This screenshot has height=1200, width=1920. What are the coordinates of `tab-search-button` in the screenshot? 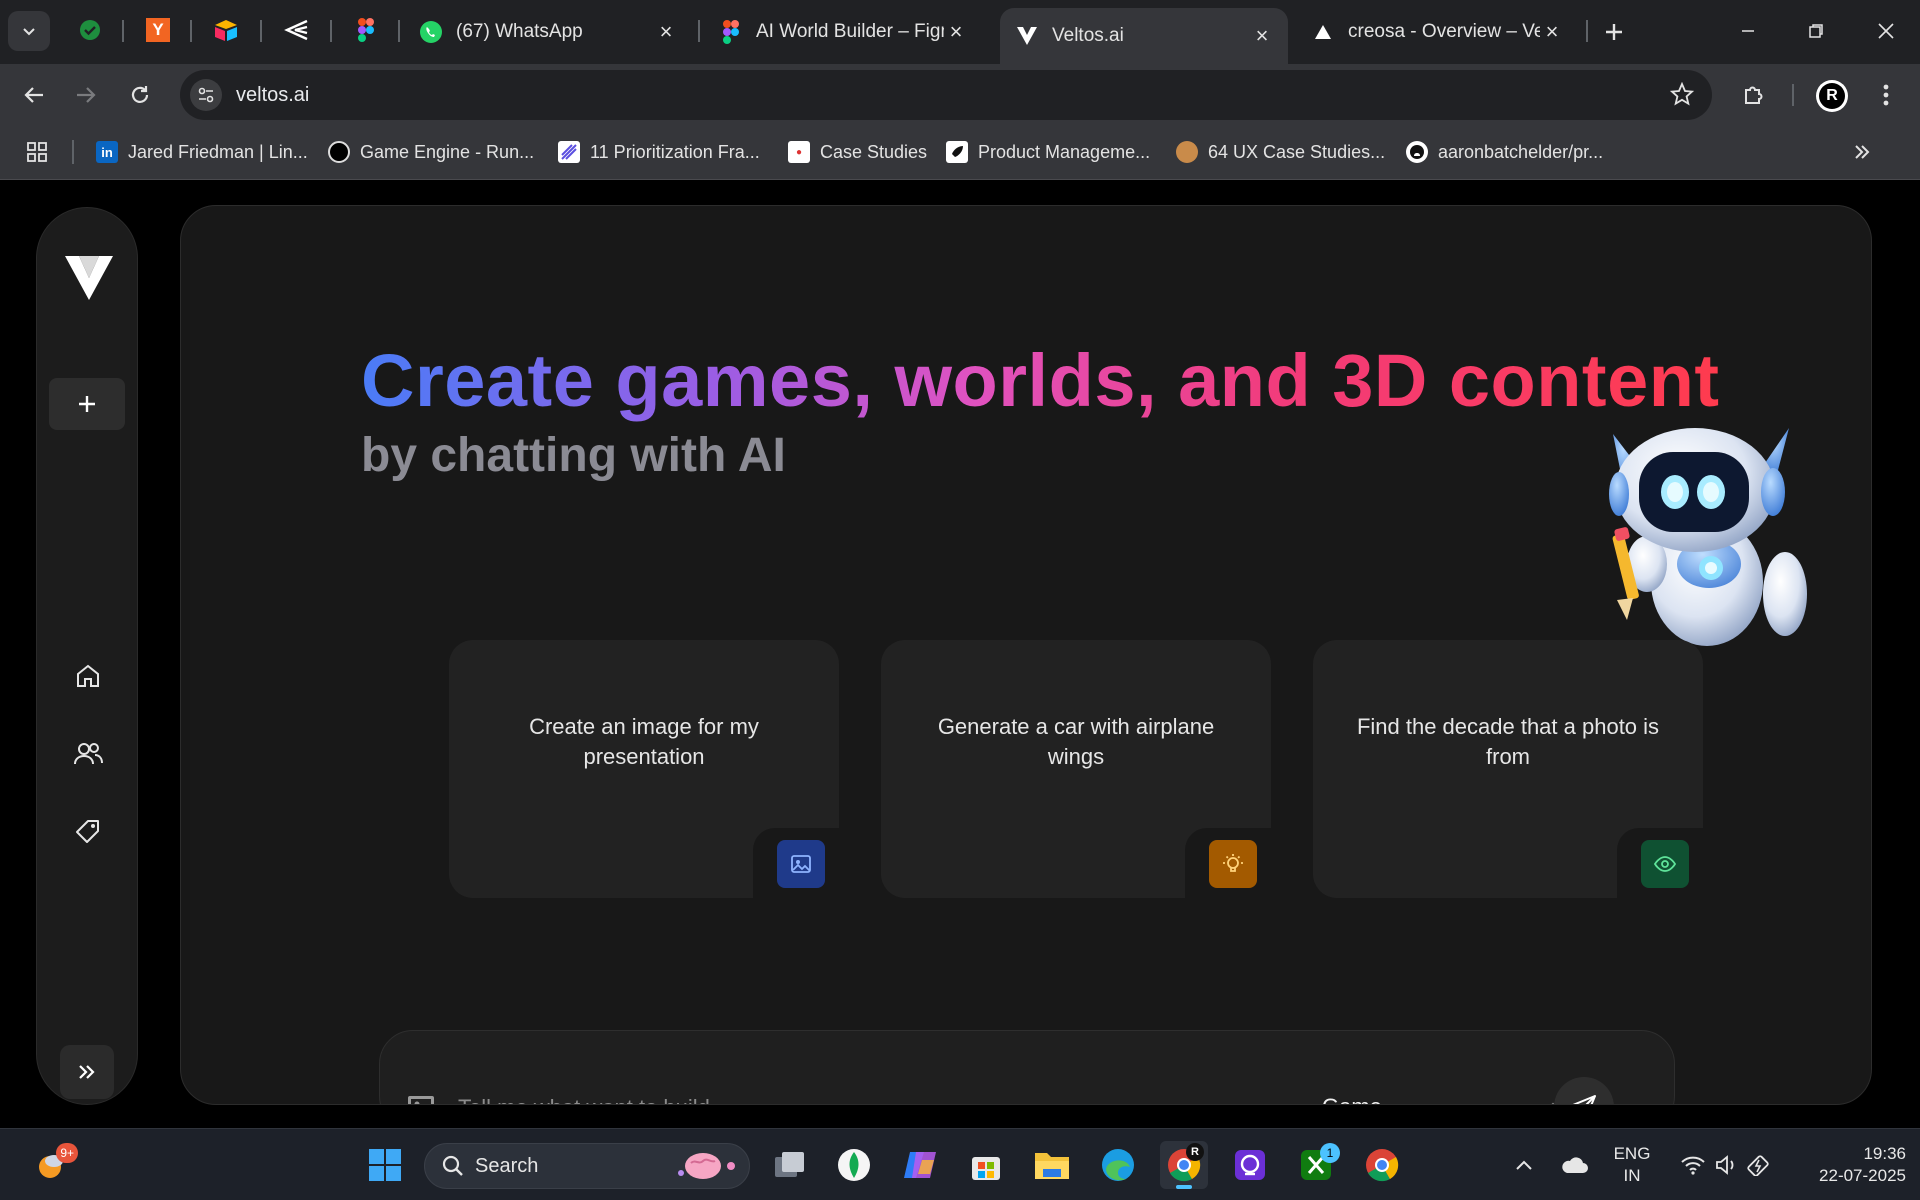 It's located at (29, 31).